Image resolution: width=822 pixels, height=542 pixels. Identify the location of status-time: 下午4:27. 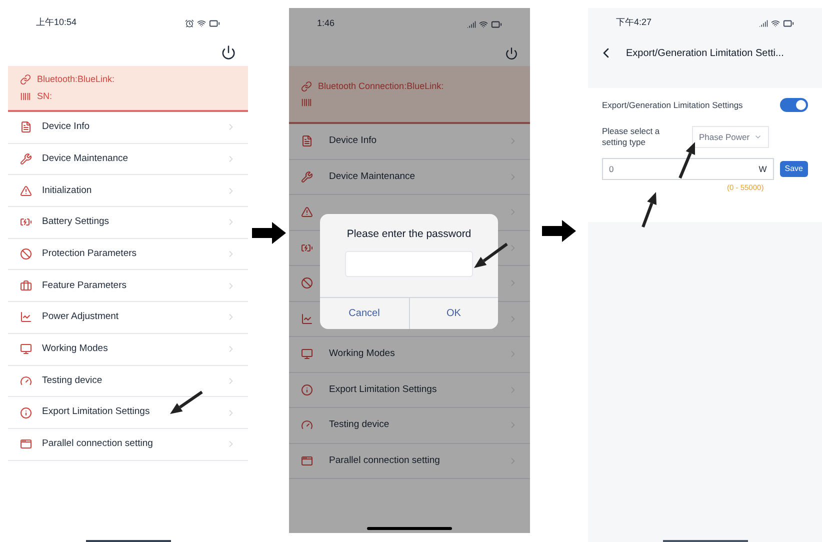
(634, 23).